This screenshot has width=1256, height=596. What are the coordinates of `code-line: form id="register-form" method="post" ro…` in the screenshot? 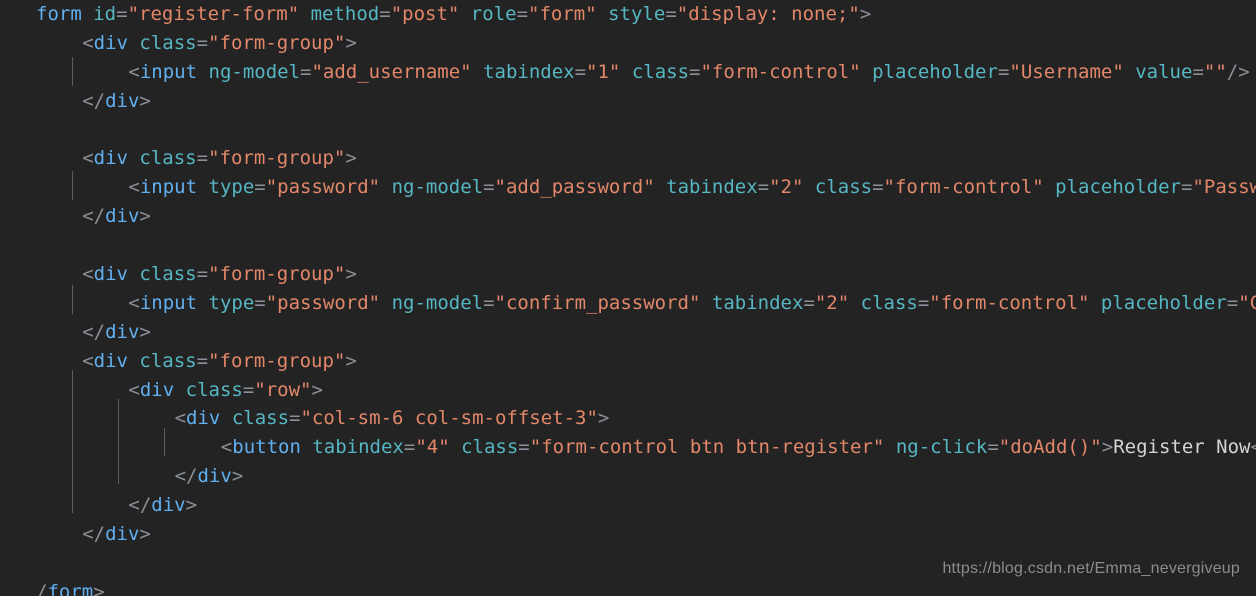 It's located at (628, 14).